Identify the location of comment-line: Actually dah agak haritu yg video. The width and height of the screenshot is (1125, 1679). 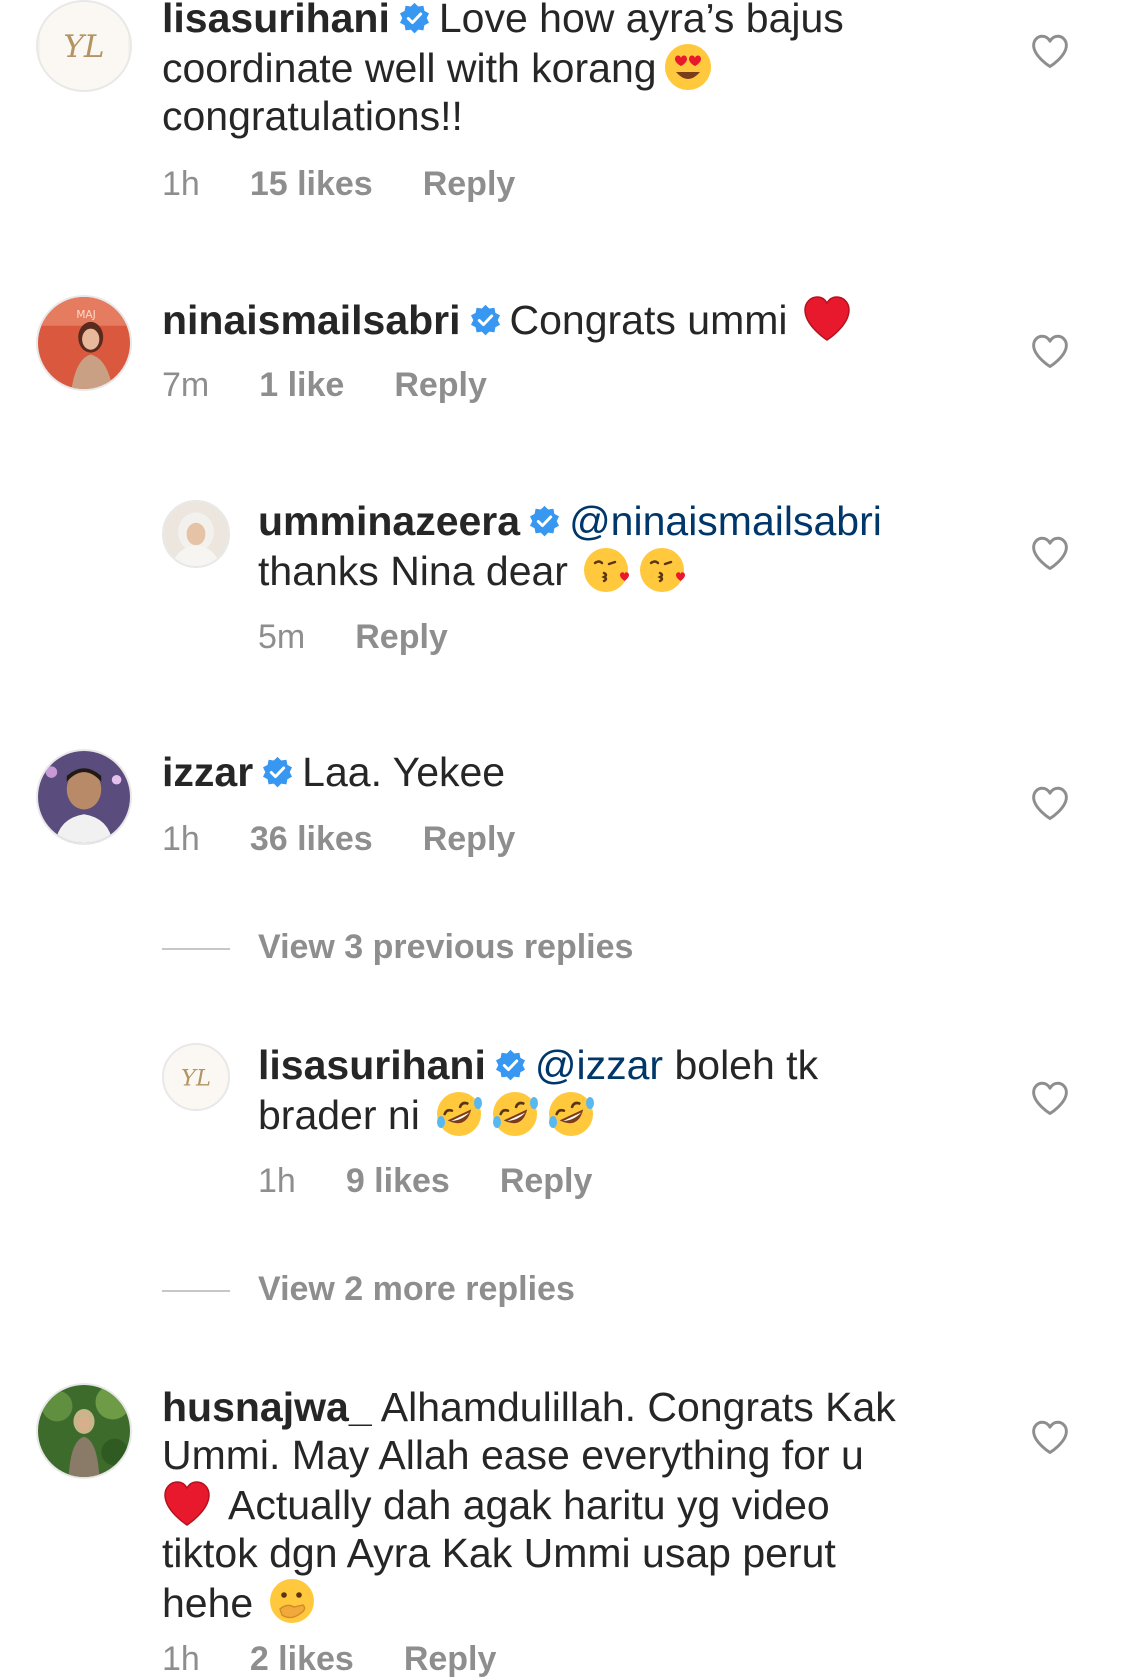
(529, 1505).